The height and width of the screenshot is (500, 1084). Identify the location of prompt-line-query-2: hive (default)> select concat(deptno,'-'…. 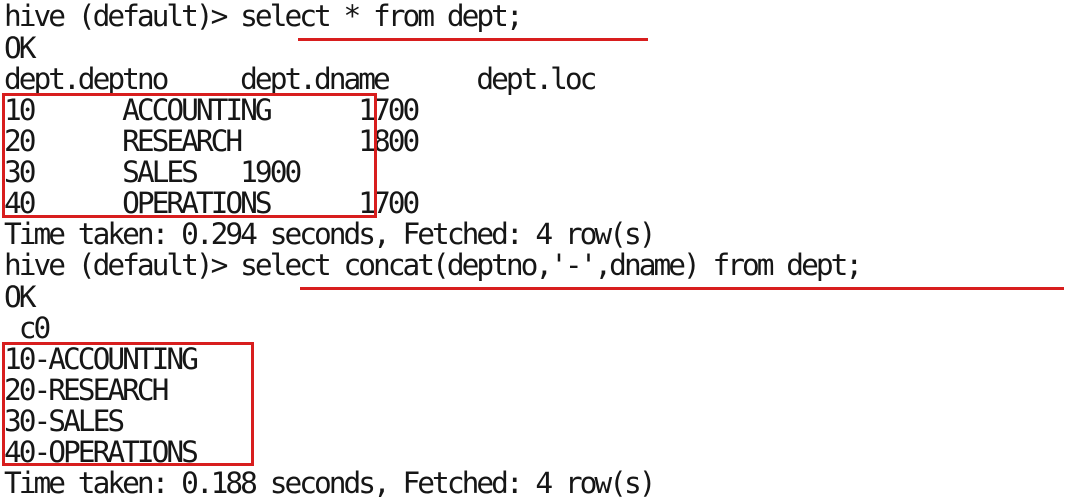
(433, 265).